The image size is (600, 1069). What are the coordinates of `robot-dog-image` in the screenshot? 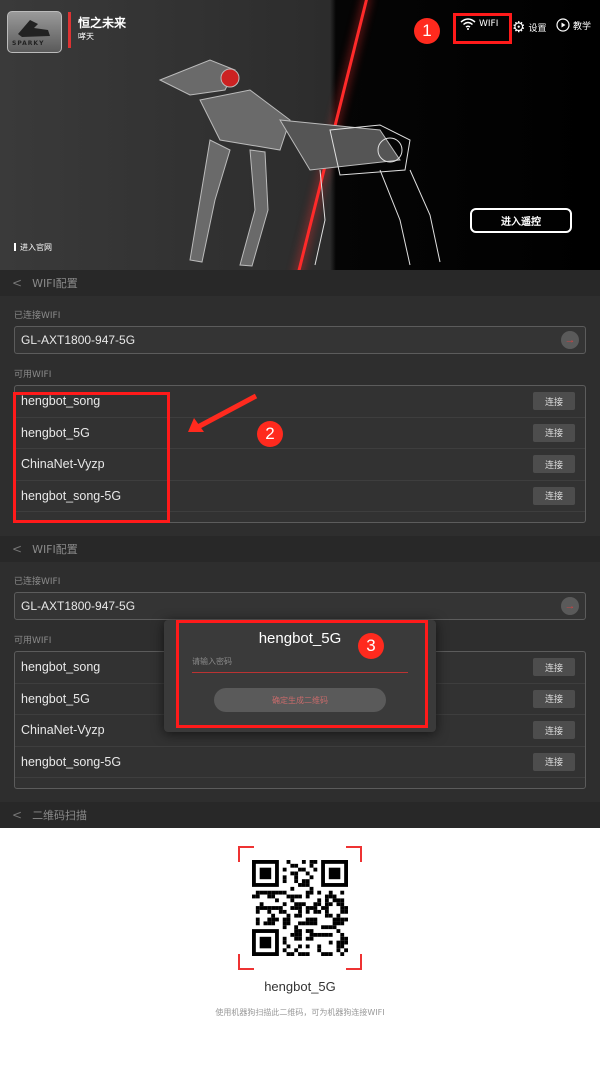 It's located at (299, 163).